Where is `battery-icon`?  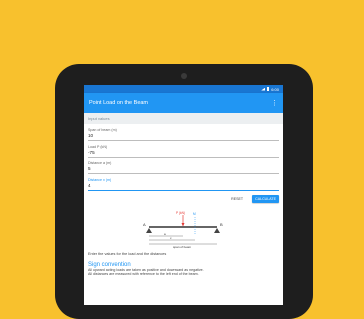
battery-icon is located at coordinates (268, 89).